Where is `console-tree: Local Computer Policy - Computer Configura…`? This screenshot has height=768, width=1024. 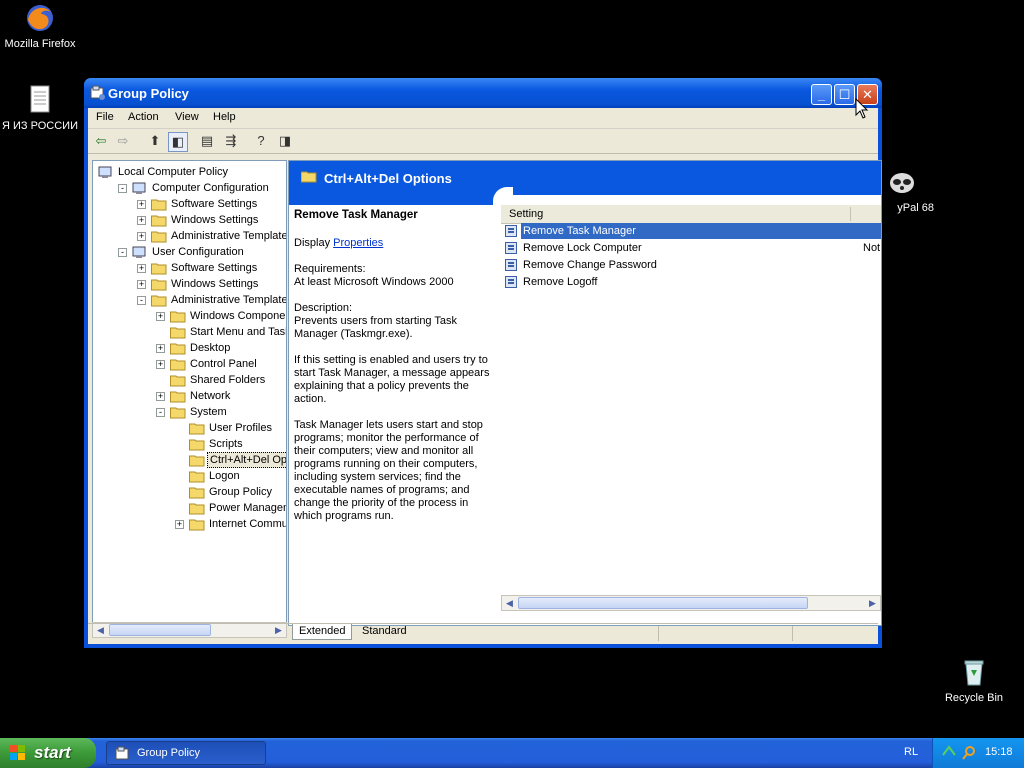 console-tree: Local Computer Policy - Computer Configura… is located at coordinates (189, 392).